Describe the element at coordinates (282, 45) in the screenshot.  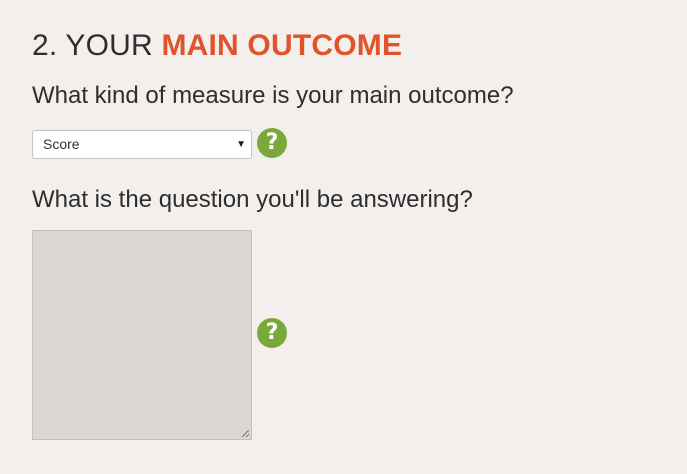
I see `section-title-accent: MAIN OUTCOME` at that location.